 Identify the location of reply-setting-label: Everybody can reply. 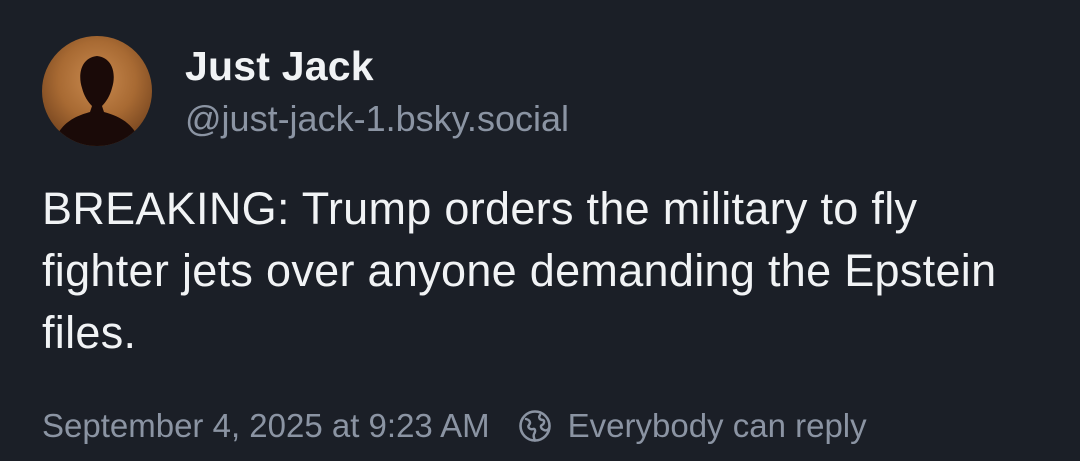
(717, 425).